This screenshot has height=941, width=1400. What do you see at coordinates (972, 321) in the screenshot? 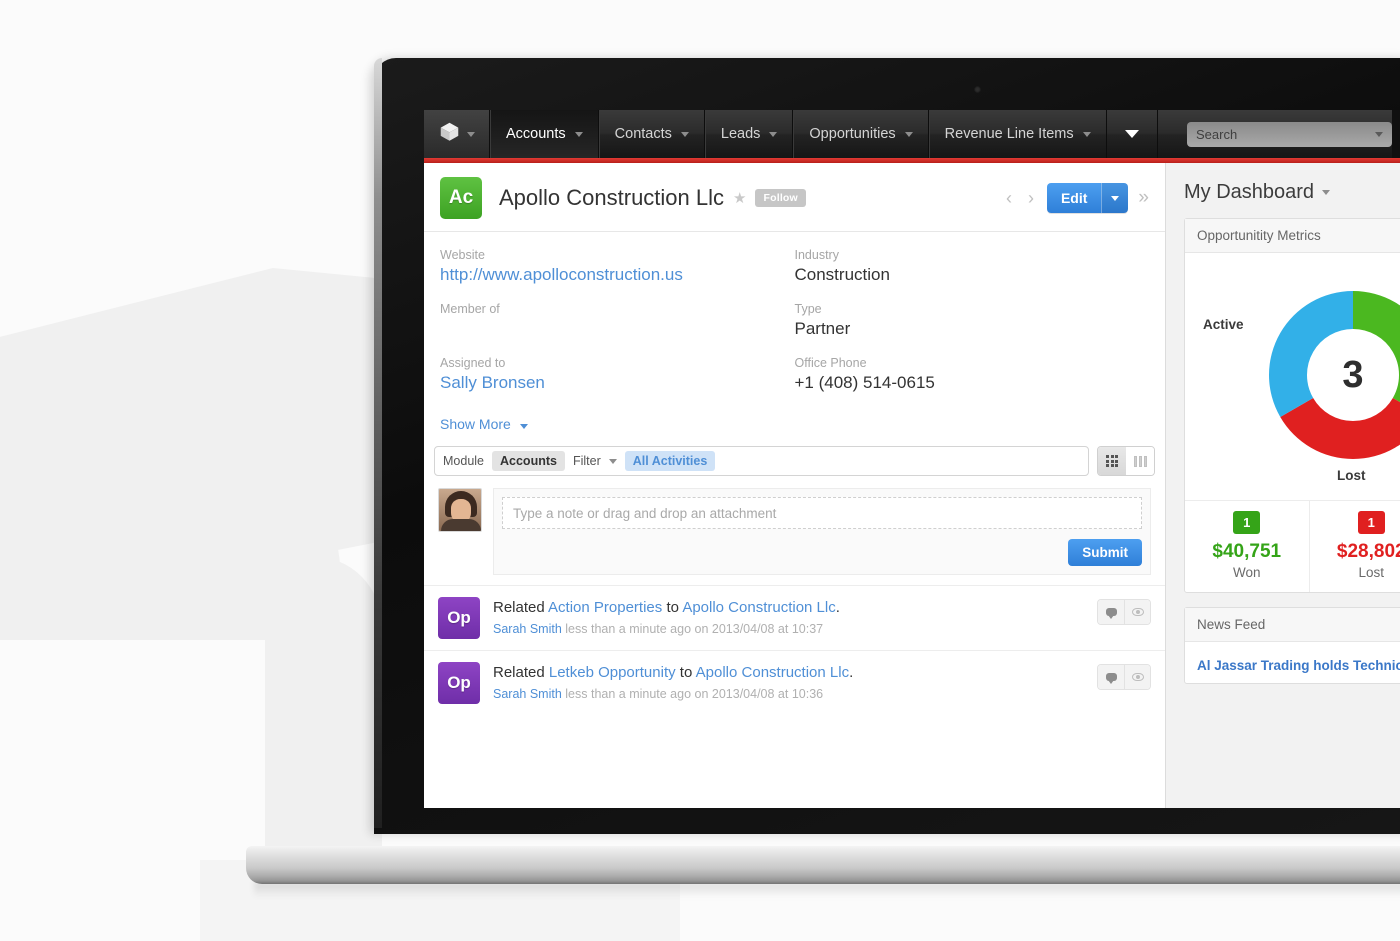
I see `field-type: Type Partner` at bounding box center [972, 321].